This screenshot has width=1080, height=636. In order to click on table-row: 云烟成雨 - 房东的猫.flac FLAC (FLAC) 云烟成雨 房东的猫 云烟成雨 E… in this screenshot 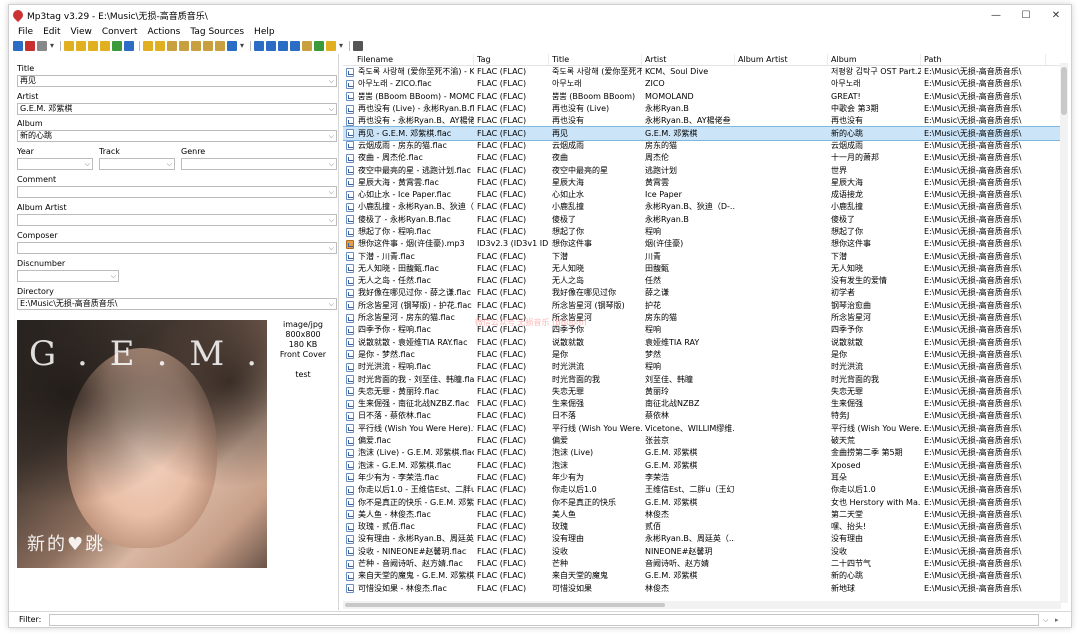, I will do `click(702, 146)`.